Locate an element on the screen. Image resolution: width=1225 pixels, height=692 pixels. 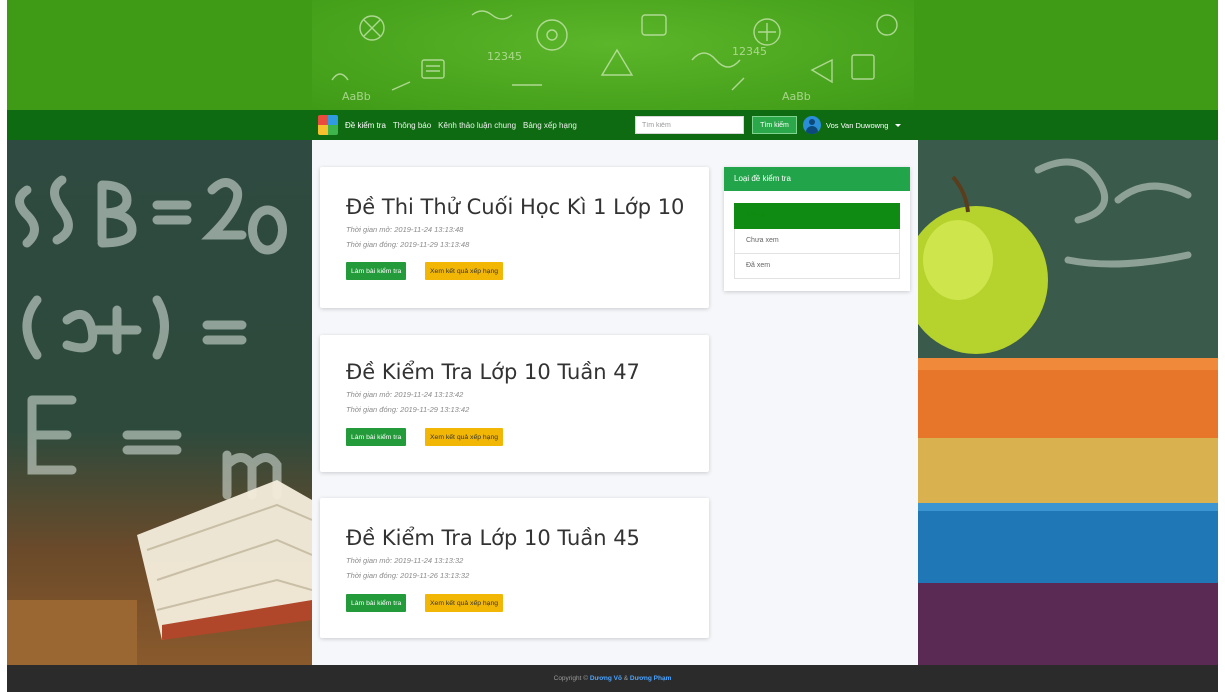
exam-close-time: Thời gian đóng: 2019-11-26 13:13:32 is located at coordinates (408, 575).